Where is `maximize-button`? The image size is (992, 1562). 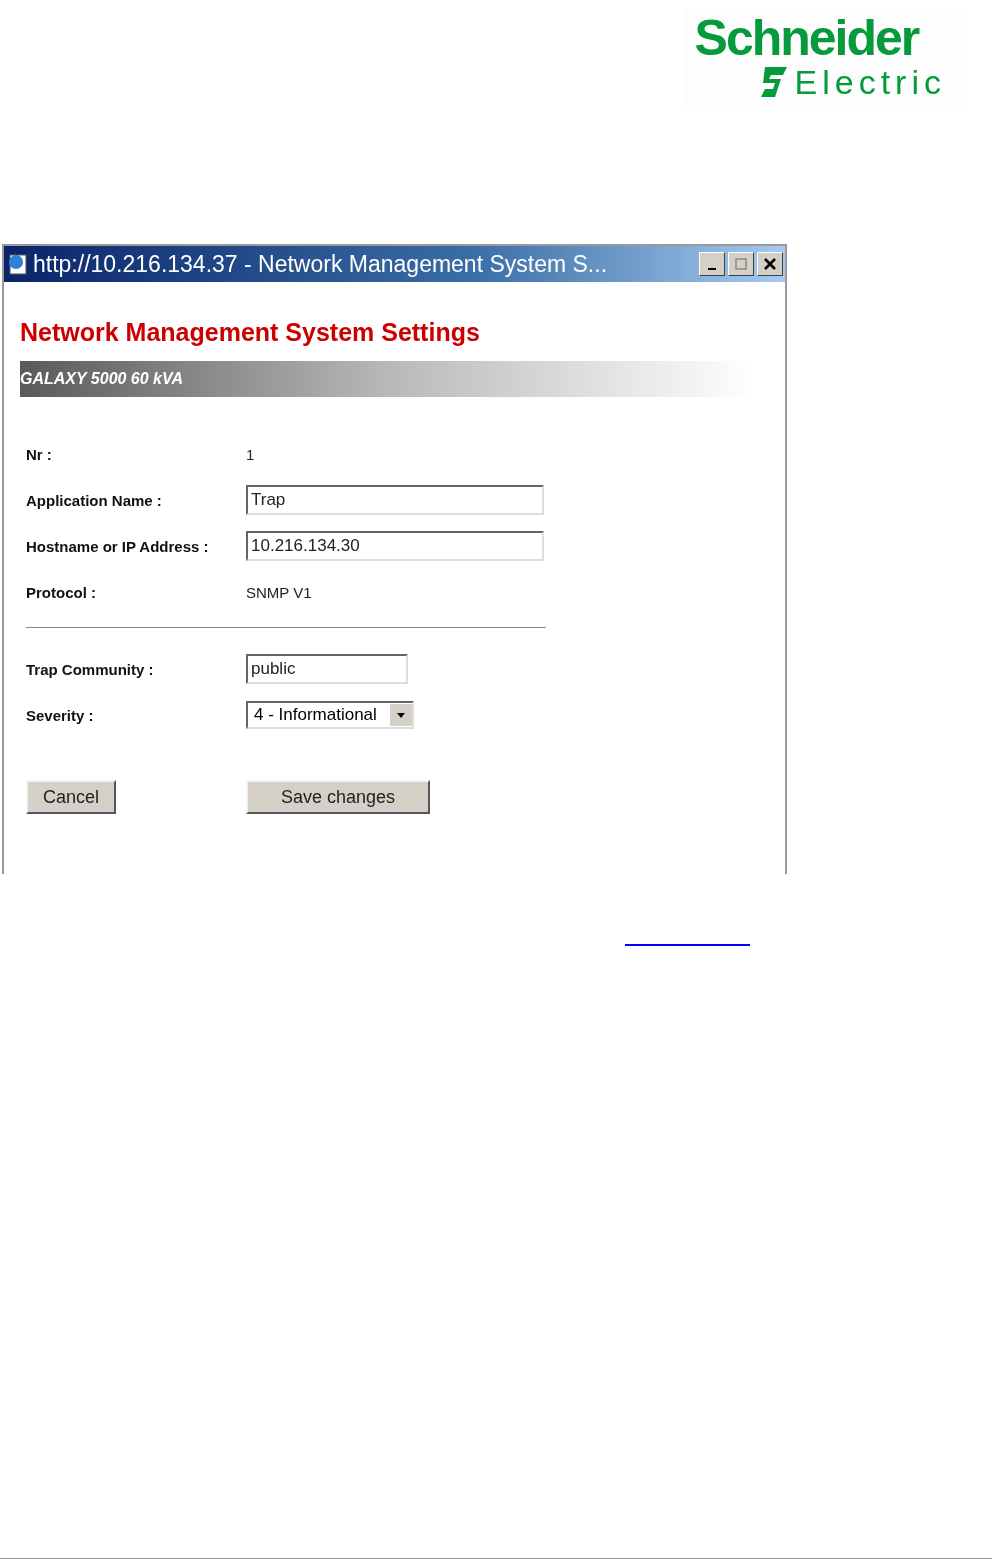 maximize-button is located at coordinates (741, 264).